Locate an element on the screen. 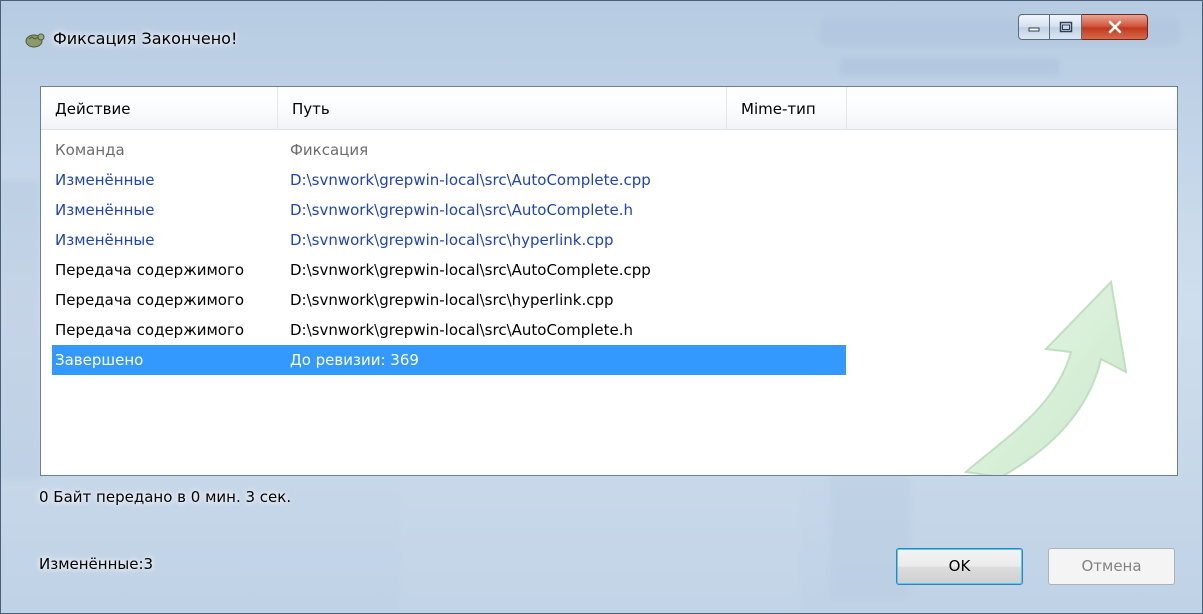 The image size is (1203, 614). changed-count: Изменённые:3 is located at coordinates (96, 564).